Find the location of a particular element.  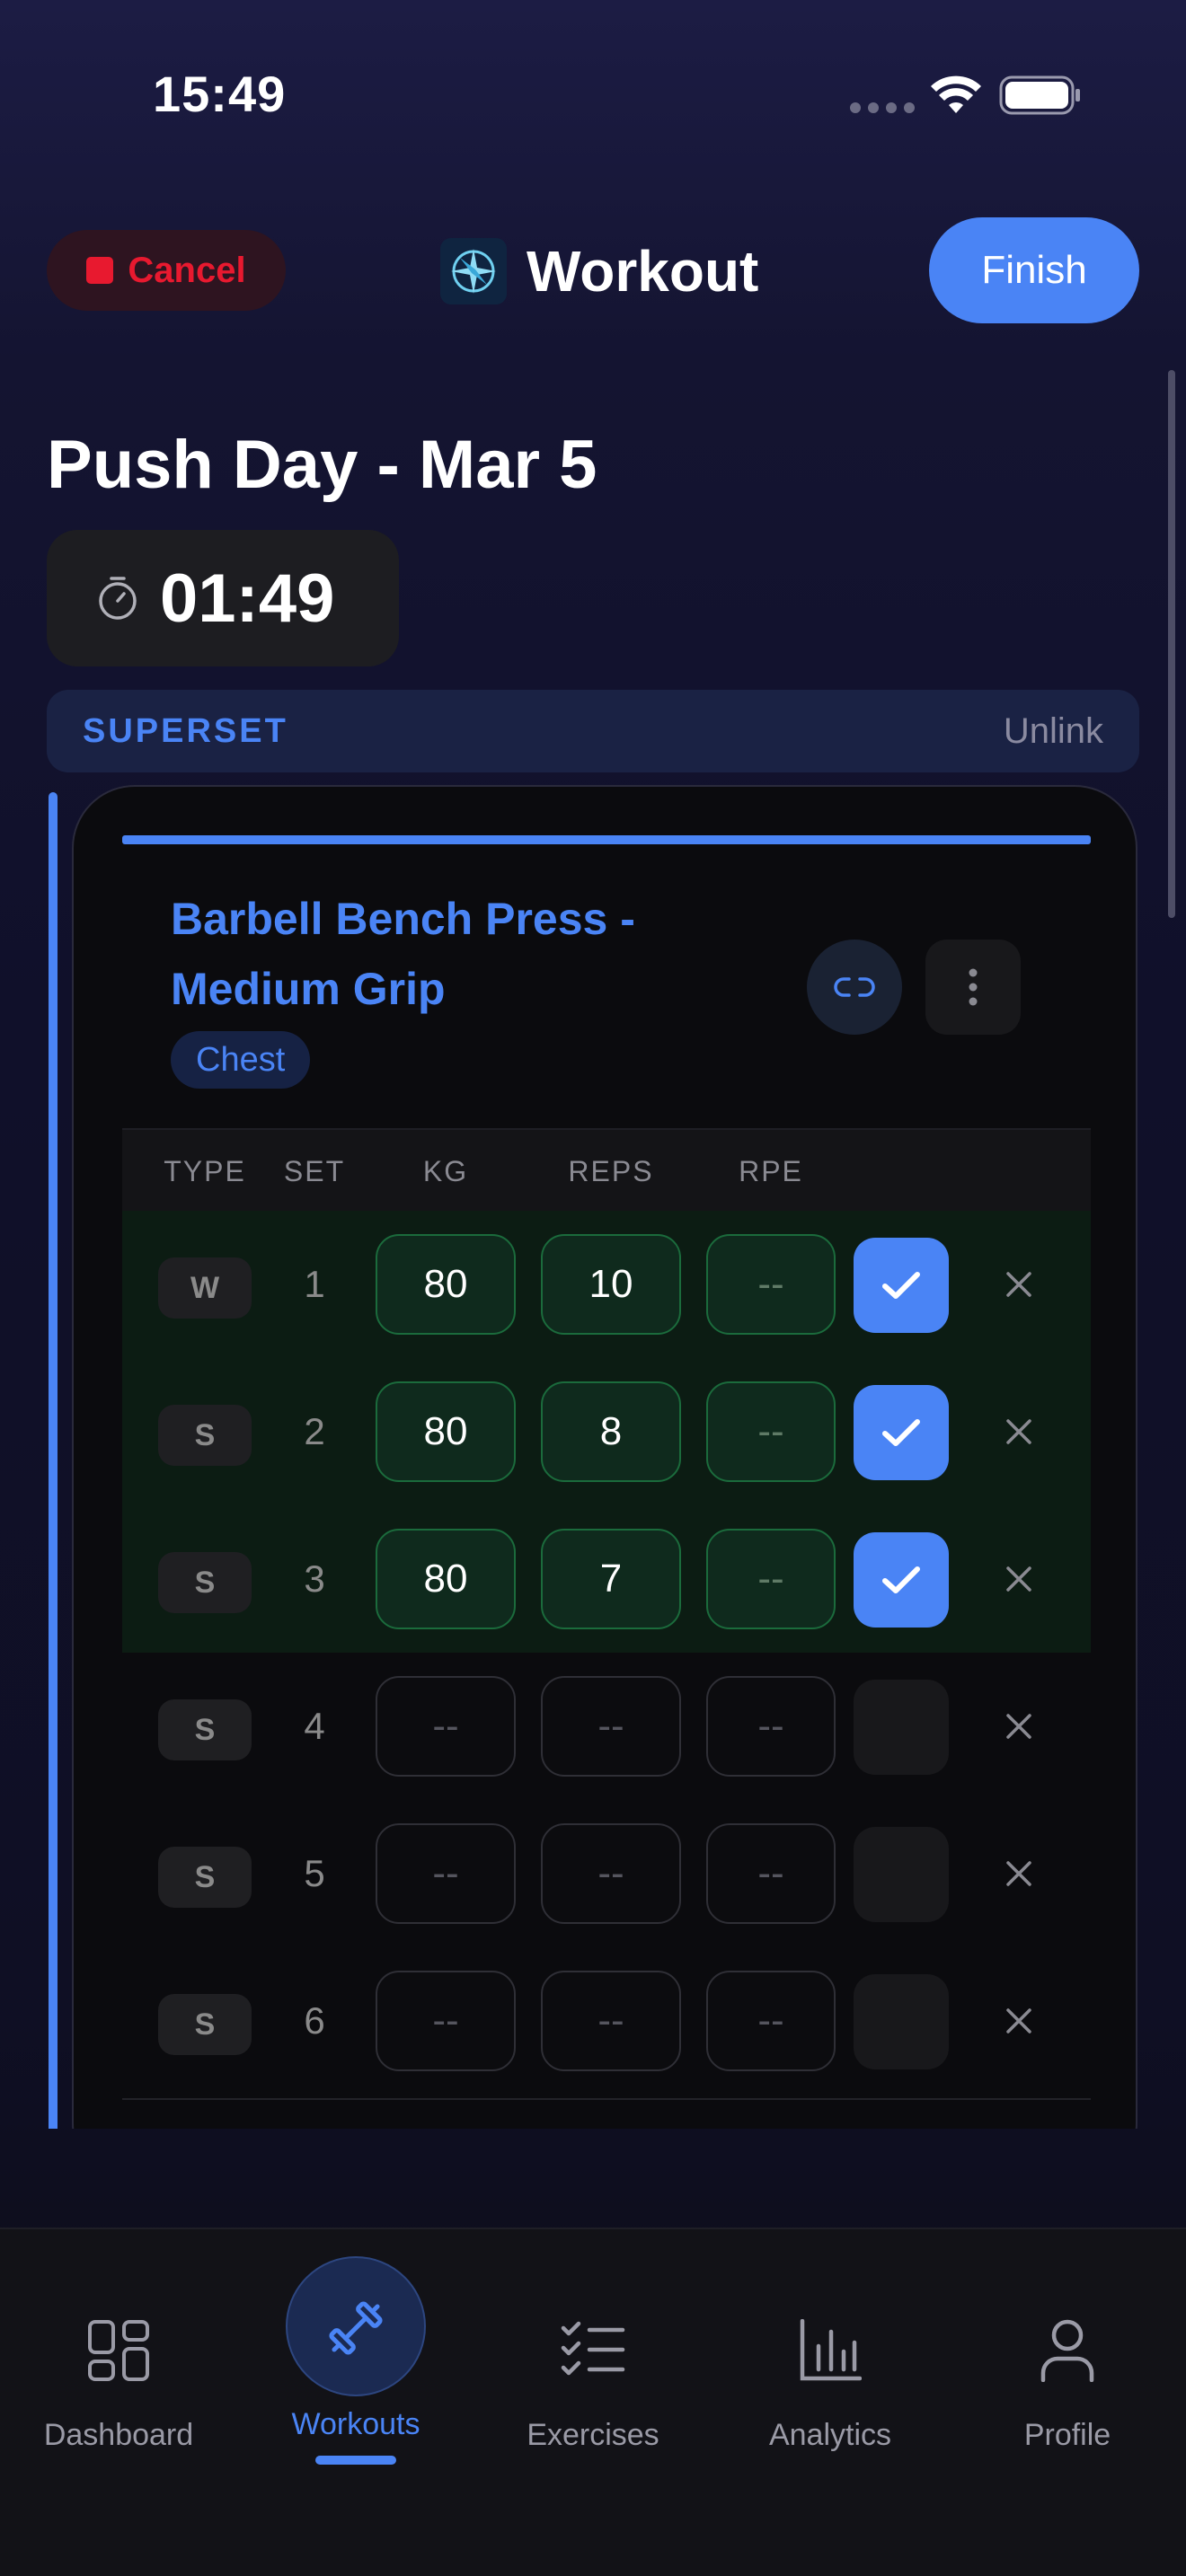

column-header-kg: KG is located at coordinates (445, 1170).